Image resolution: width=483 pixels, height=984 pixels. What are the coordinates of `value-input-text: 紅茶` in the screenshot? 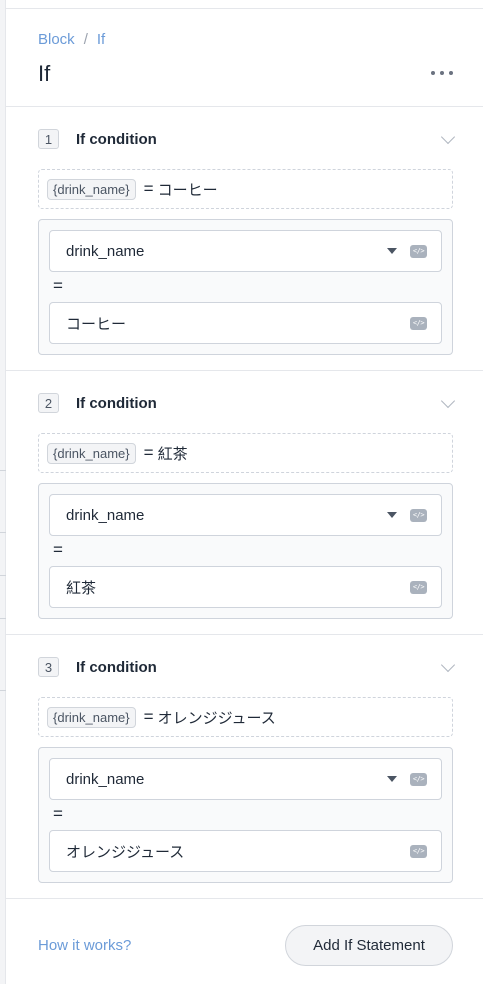 It's located at (81, 588).